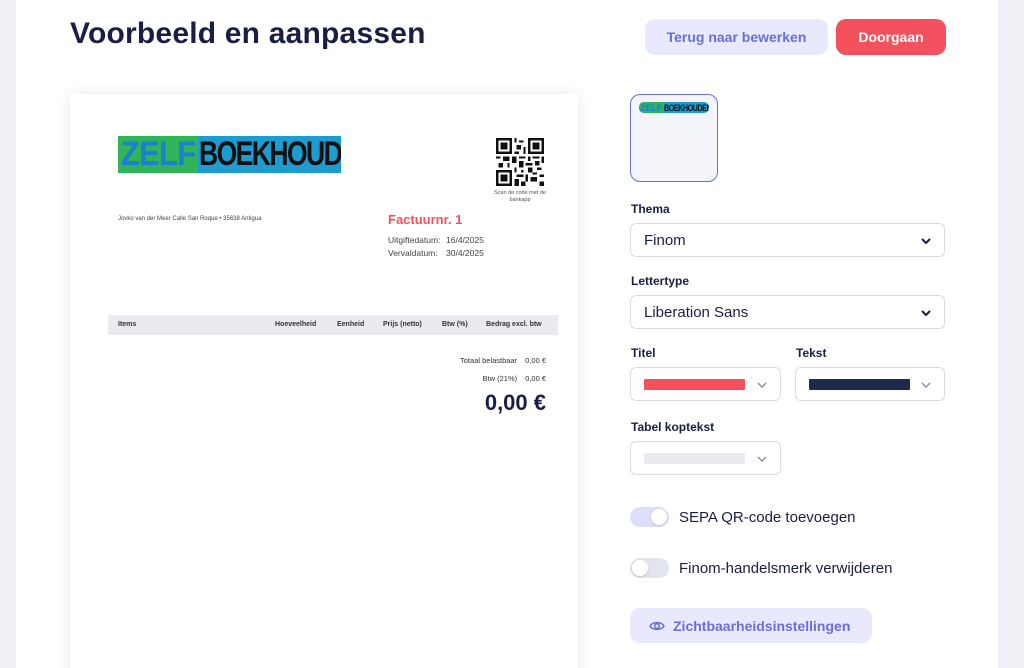 This screenshot has width=1024, height=668. Describe the element at coordinates (535, 360) in the screenshot. I see `total-taxable-value: 0,00 €` at that location.